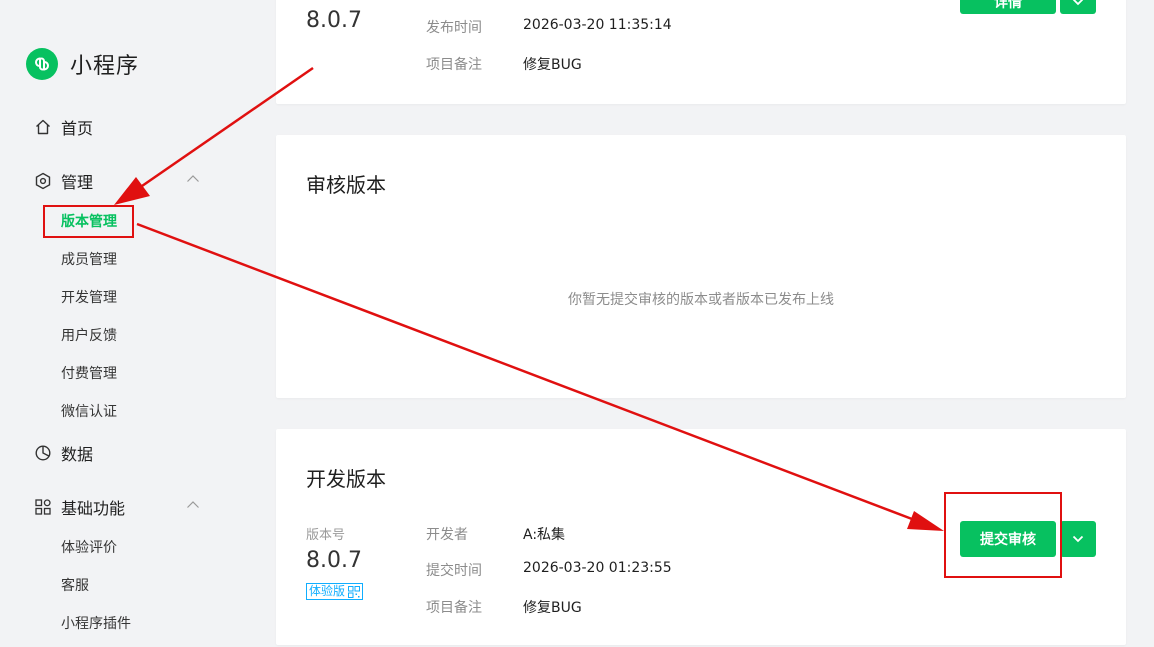 The width and height of the screenshot is (1154, 647). I want to click on trial-version-badge: 体验版, so click(335, 591).